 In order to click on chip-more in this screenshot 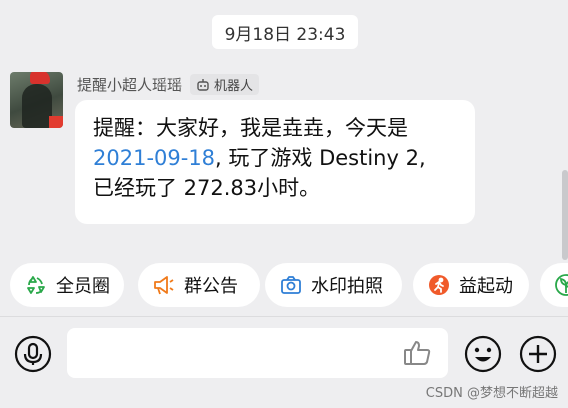, I will do `click(554, 285)`.